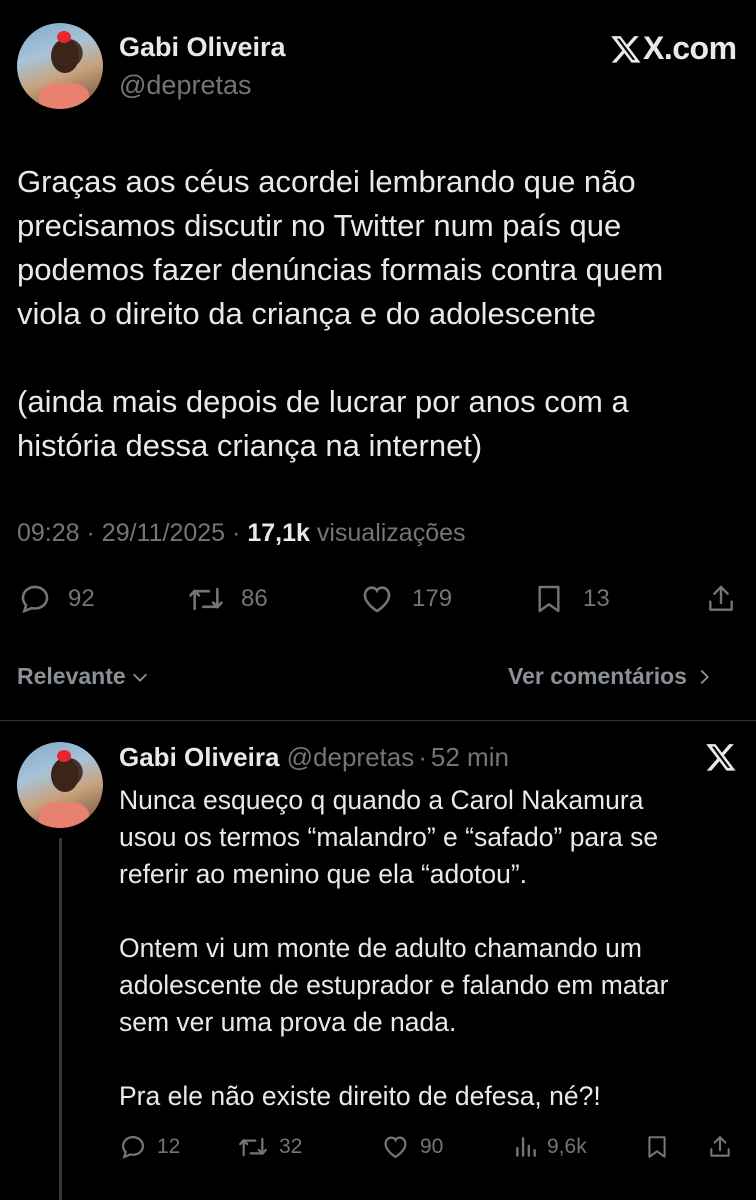  What do you see at coordinates (269, 1147) in the screenshot?
I see `reply-repost-button: 32` at bounding box center [269, 1147].